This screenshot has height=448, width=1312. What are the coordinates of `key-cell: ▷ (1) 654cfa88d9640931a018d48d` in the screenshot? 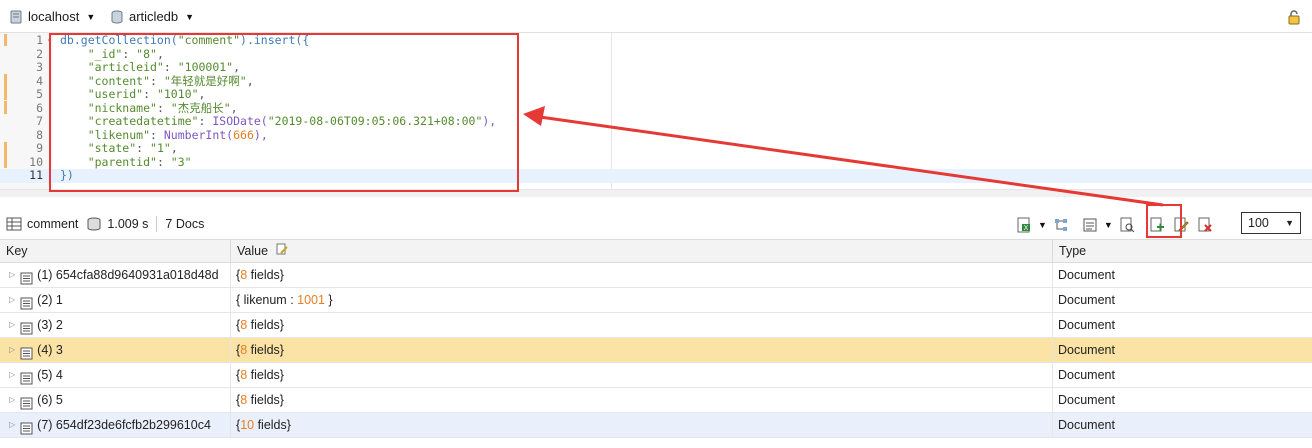 It's located at (115, 275).